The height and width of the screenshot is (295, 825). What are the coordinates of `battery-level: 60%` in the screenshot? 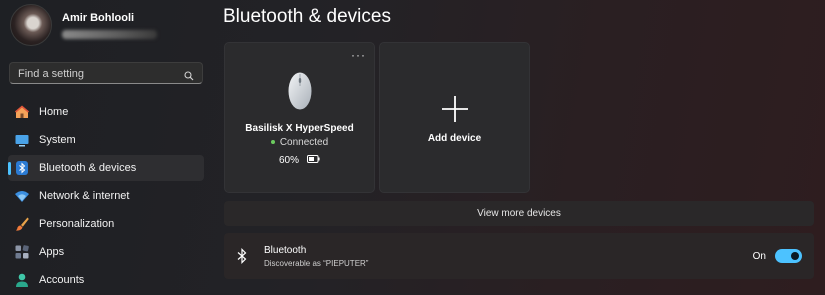 It's located at (288, 160).